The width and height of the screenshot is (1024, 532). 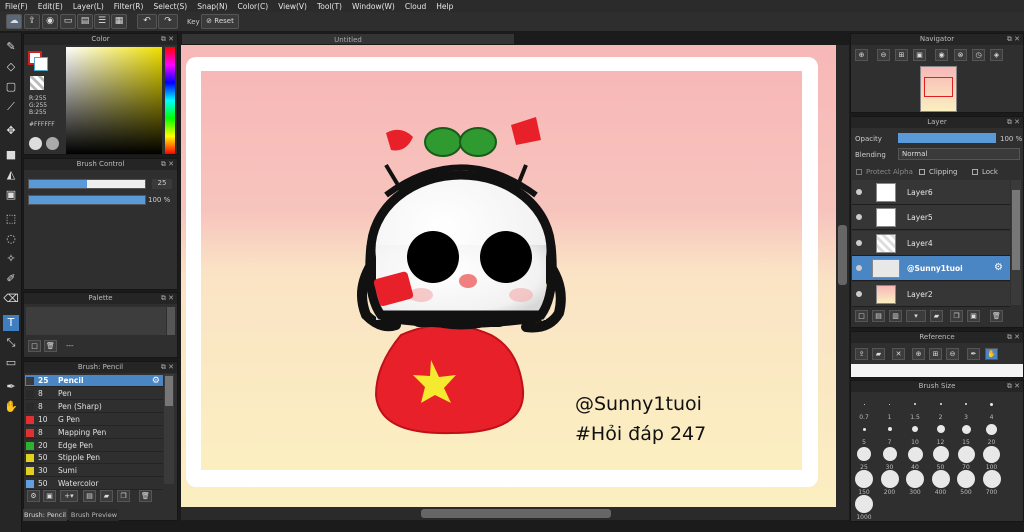 What do you see at coordinates (935, 354) in the screenshot?
I see `ref-fit-icon: ⊞` at bounding box center [935, 354].